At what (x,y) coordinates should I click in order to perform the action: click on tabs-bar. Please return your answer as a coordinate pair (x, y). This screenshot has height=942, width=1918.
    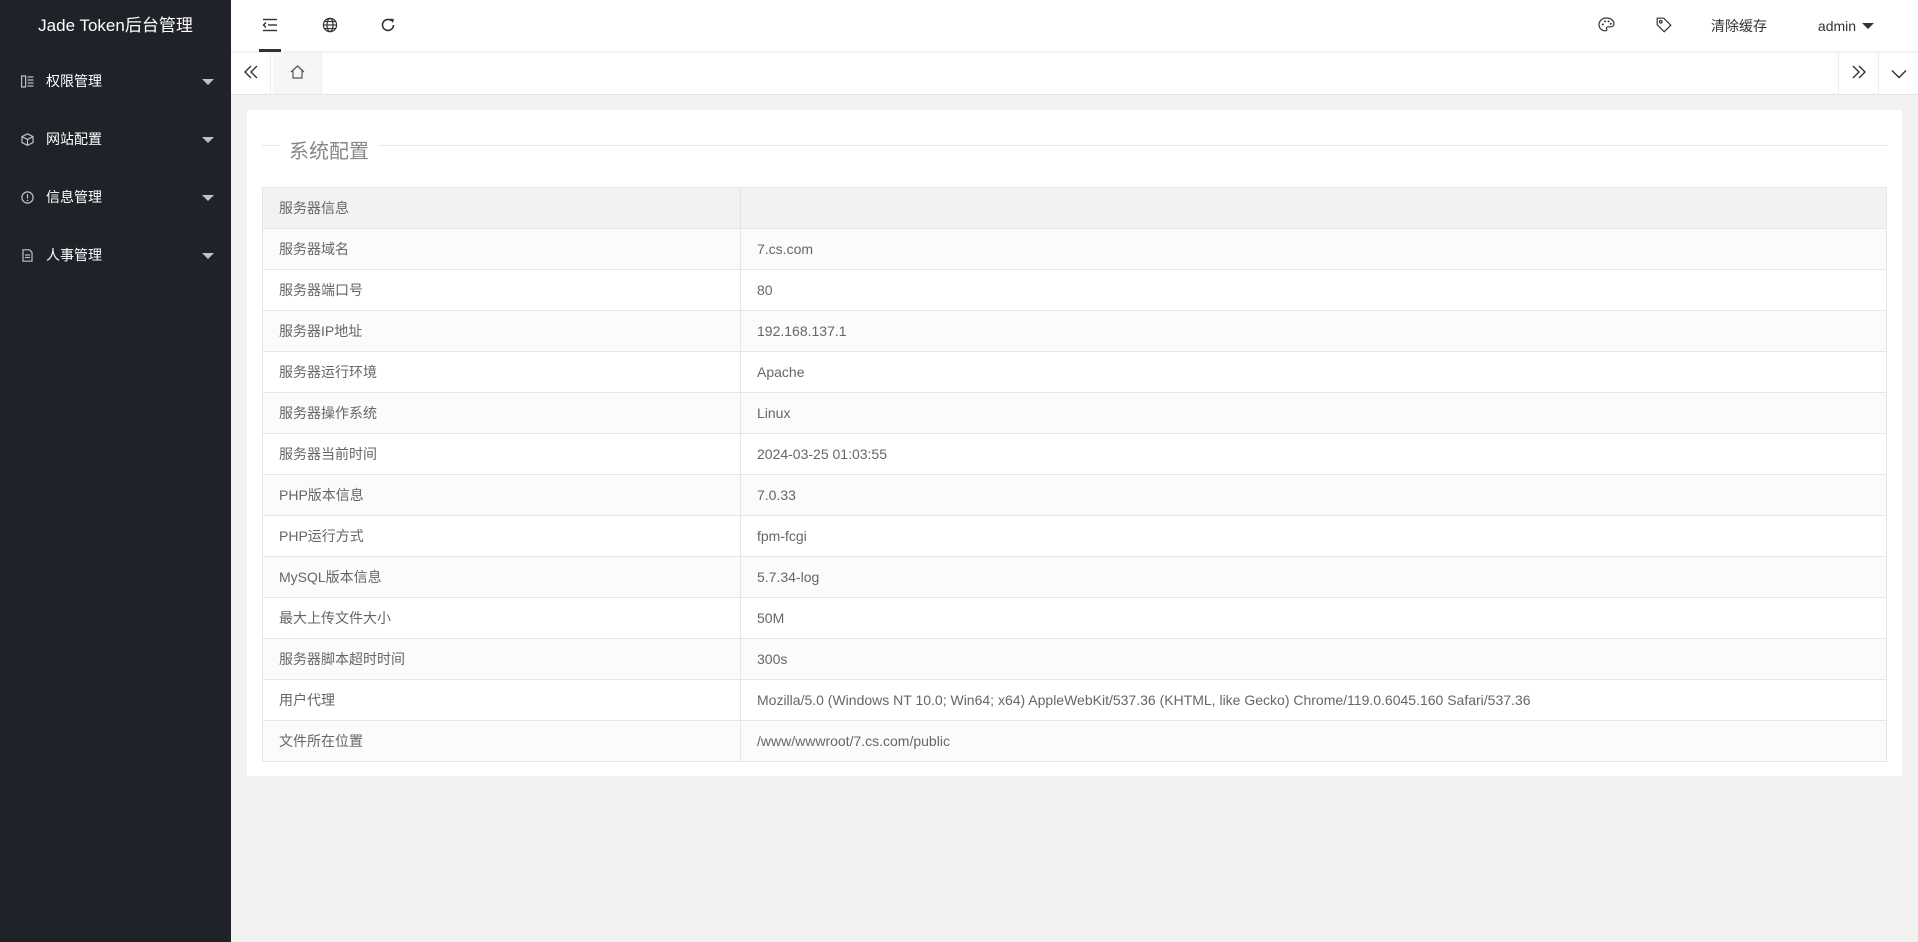
    Looking at the image, I should click on (1074, 74).